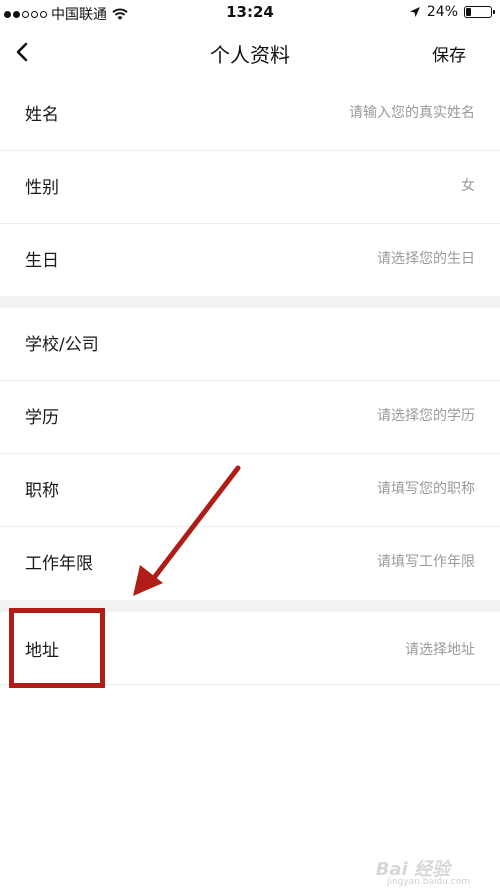 The width and height of the screenshot is (500, 889). Describe the element at coordinates (414, 12) in the screenshot. I see `location-icon` at that location.